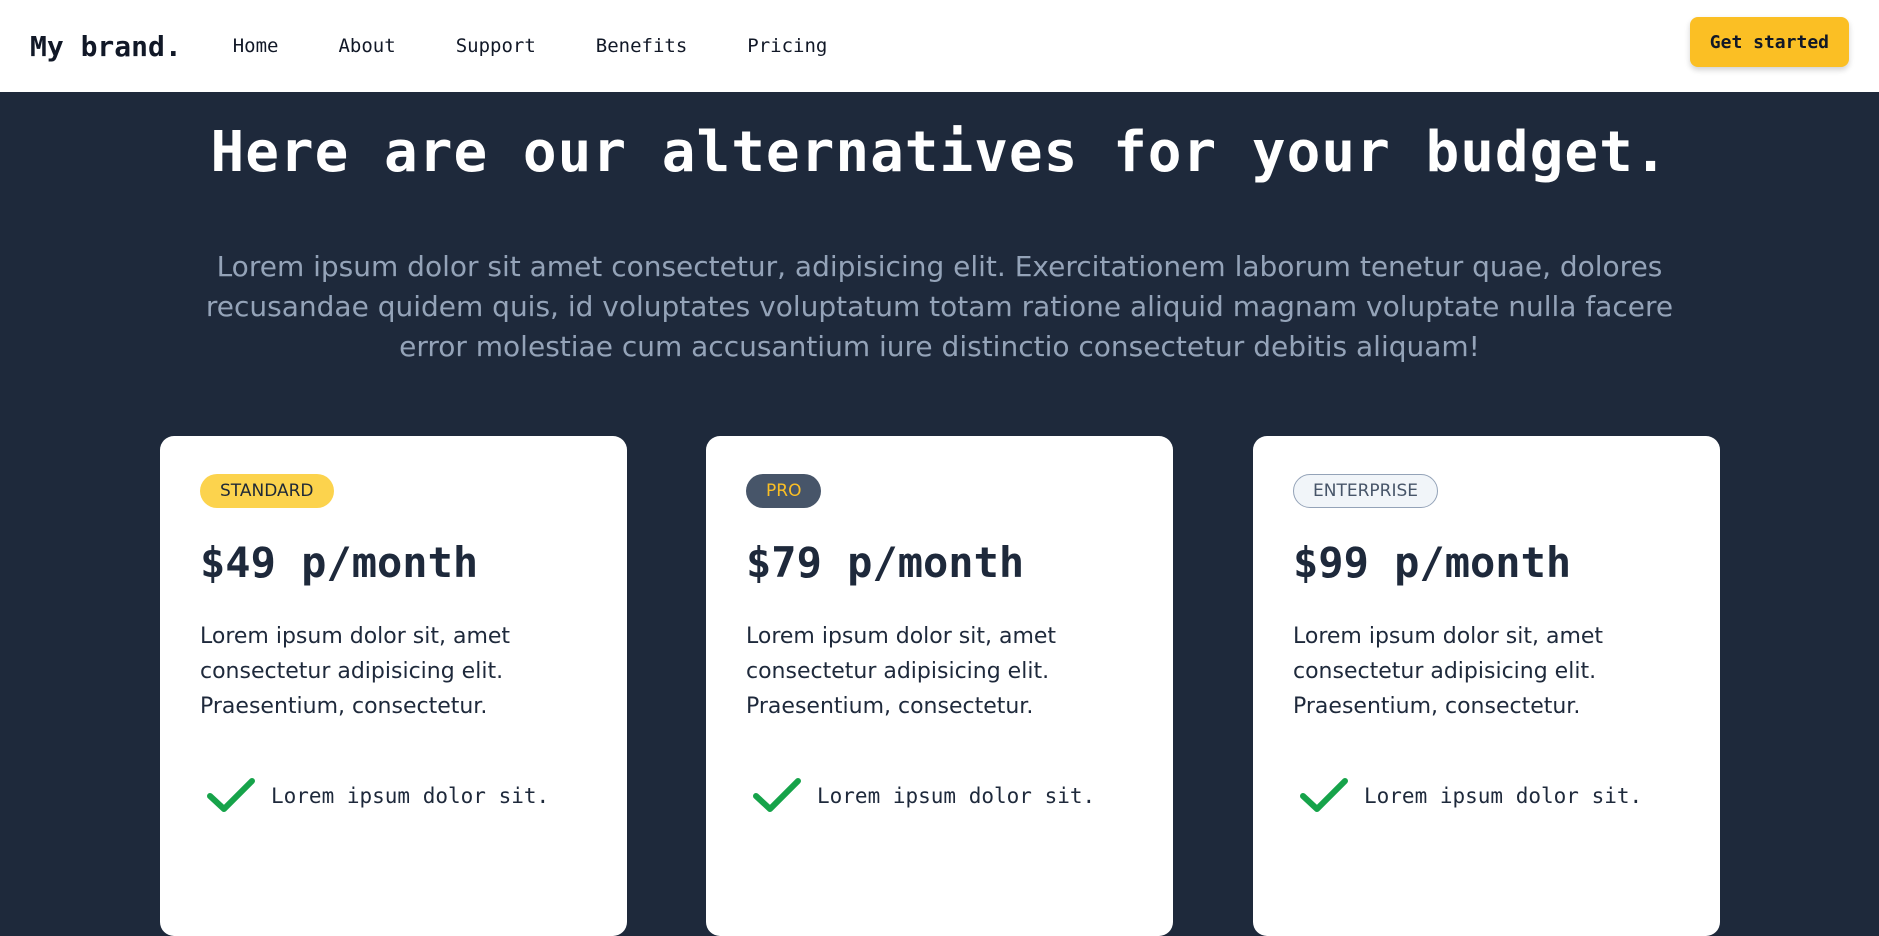  Describe the element at coordinates (885, 562) in the screenshot. I see `plan-price: $79 p/month` at that location.